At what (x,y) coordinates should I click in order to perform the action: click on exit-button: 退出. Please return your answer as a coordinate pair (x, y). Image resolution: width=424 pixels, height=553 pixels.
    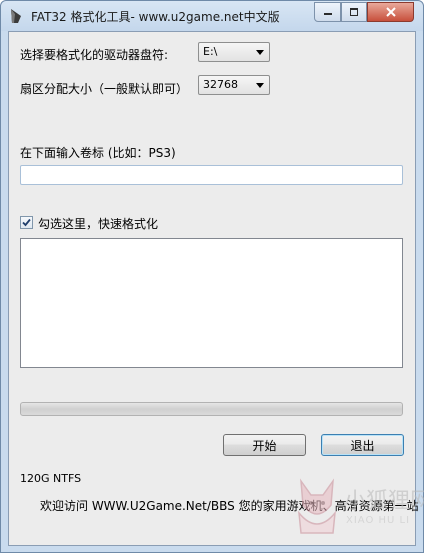
    Looking at the image, I should click on (362, 445).